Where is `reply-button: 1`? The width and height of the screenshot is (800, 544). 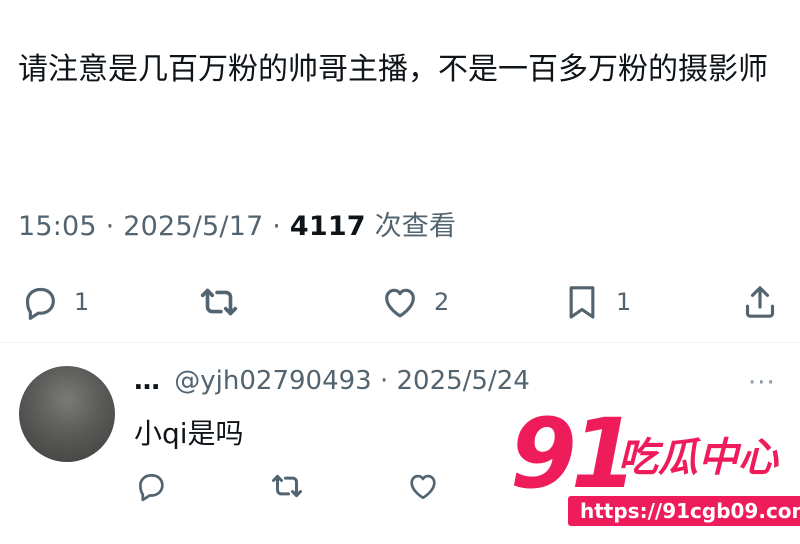
reply-button: 1 is located at coordinates (54, 302).